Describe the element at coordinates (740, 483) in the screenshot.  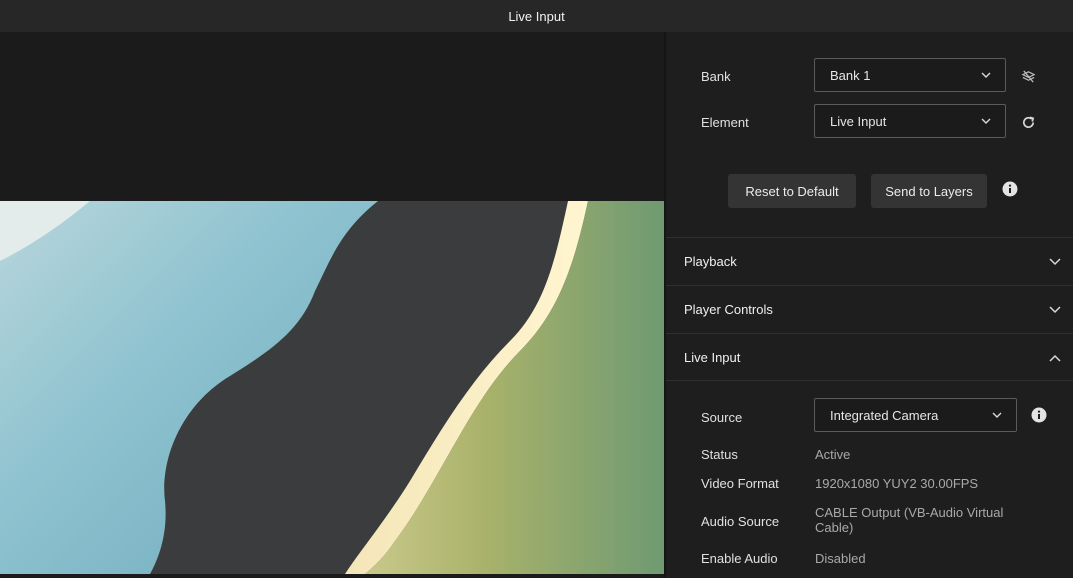
I see `video-format-label: Video Format` at that location.